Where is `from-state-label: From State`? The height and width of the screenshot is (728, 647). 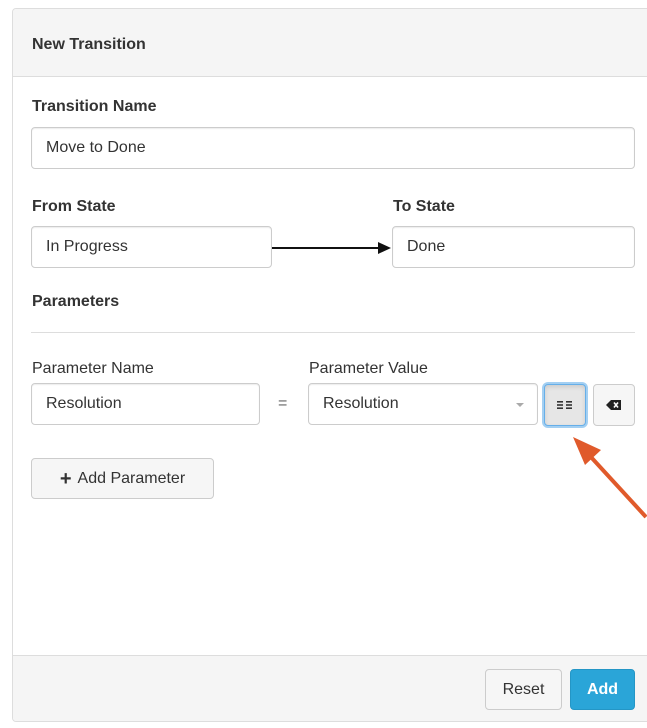
from-state-label: From State is located at coordinates (74, 206).